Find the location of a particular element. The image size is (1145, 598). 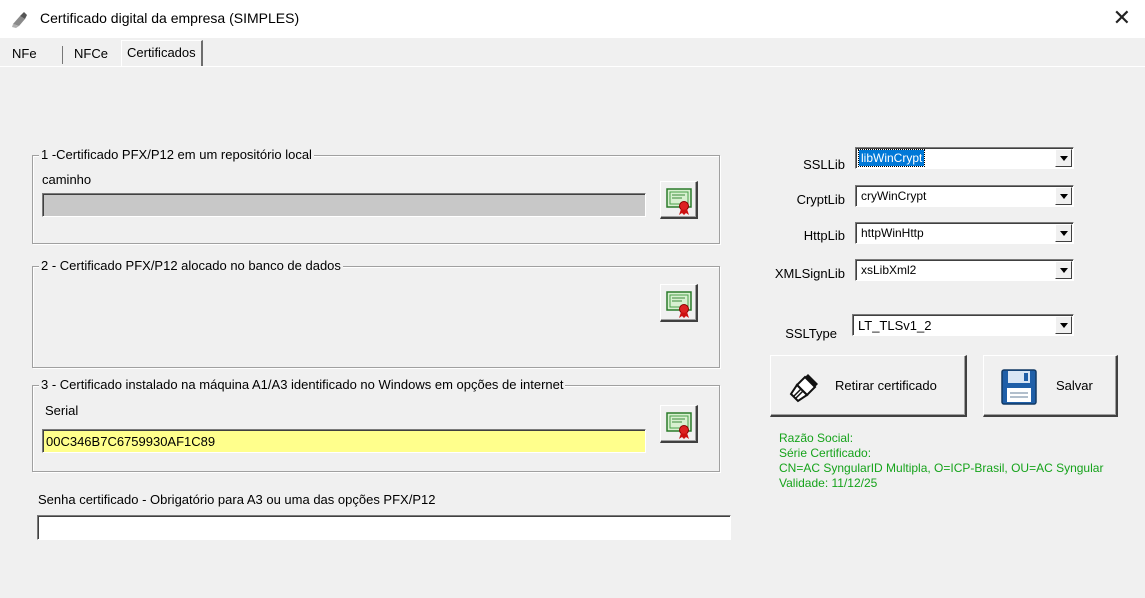

tab-nfe: NFe is located at coordinates (24, 53).